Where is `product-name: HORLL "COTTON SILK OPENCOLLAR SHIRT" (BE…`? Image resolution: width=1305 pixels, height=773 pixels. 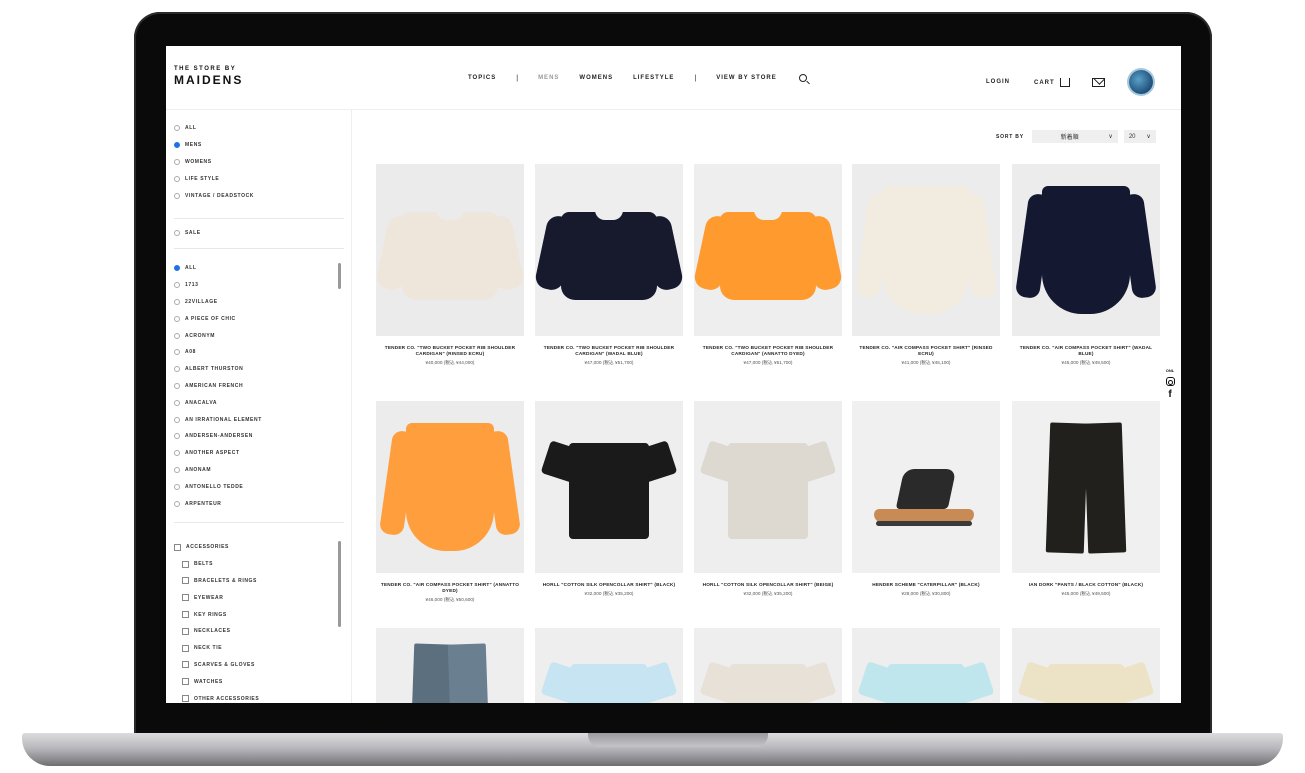 product-name: HORLL "COTTON SILK OPENCOLLAR SHIRT" (BE… is located at coordinates (768, 585).